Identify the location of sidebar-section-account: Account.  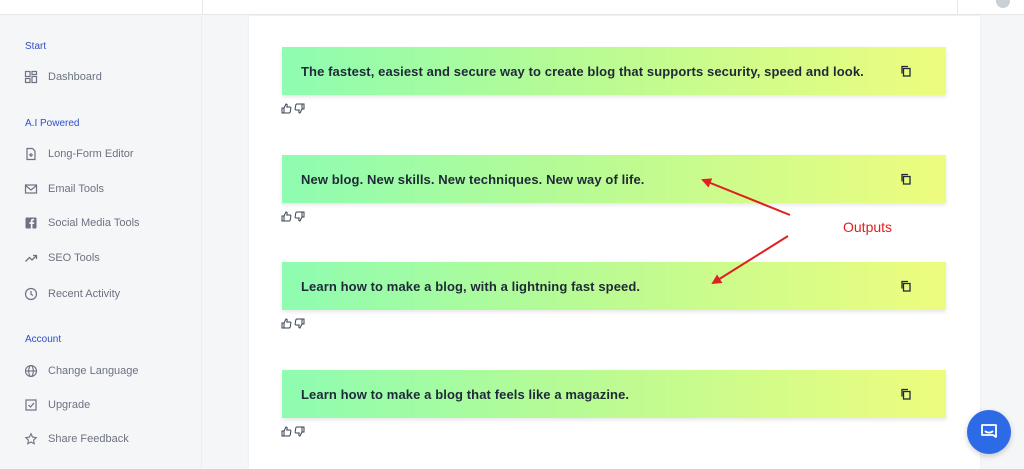
(43, 339).